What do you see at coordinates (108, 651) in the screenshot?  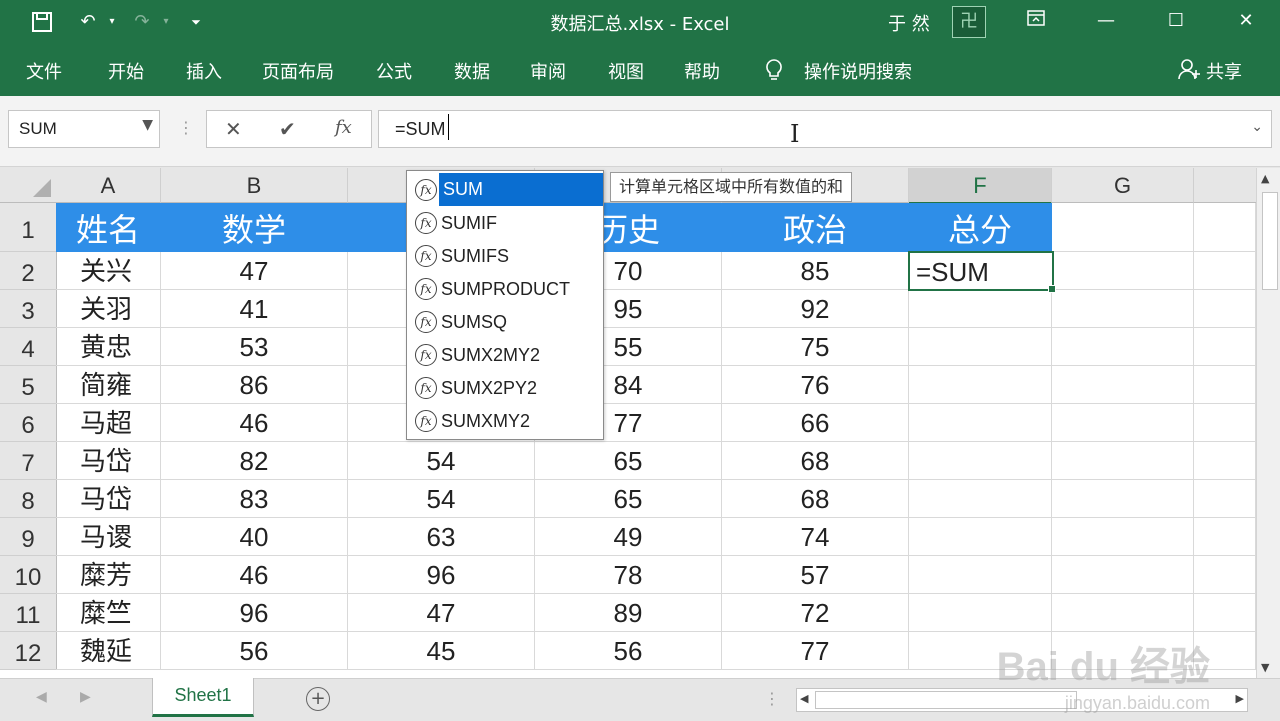 I see `grid-cell: 魏延` at bounding box center [108, 651].